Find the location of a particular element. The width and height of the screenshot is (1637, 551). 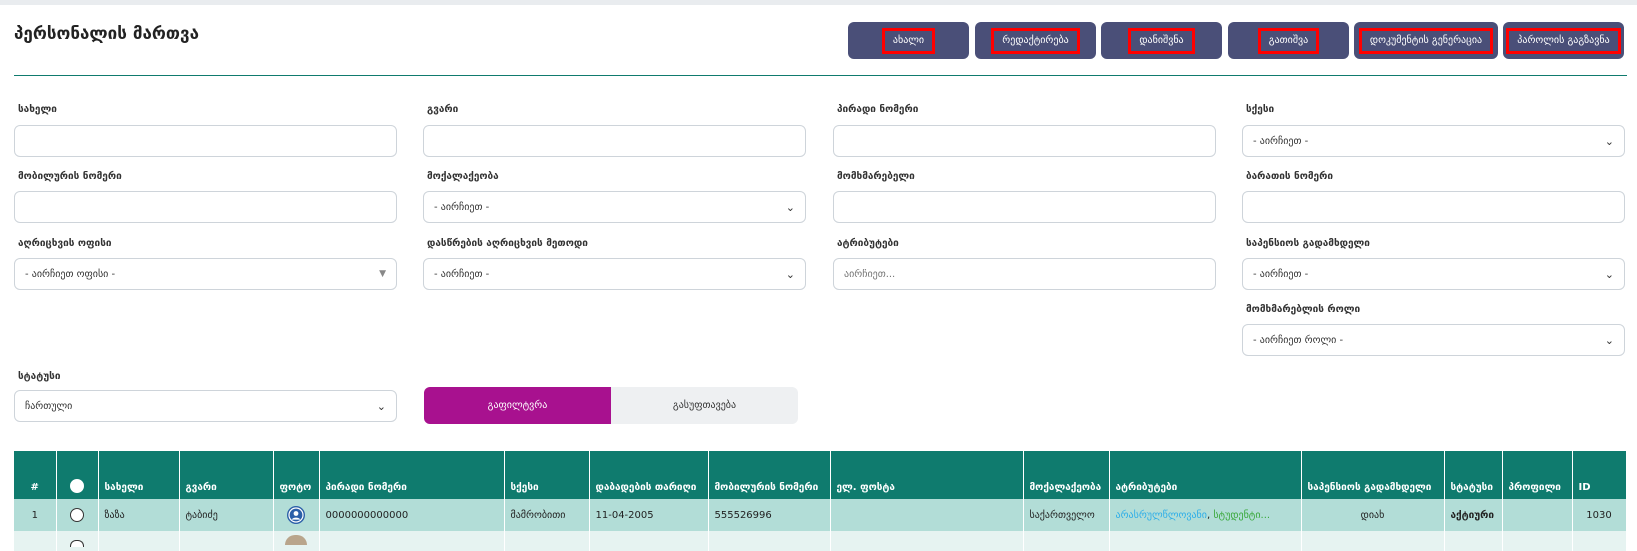

cell-first-name: ზაზა is located at coordinates (139, 515).